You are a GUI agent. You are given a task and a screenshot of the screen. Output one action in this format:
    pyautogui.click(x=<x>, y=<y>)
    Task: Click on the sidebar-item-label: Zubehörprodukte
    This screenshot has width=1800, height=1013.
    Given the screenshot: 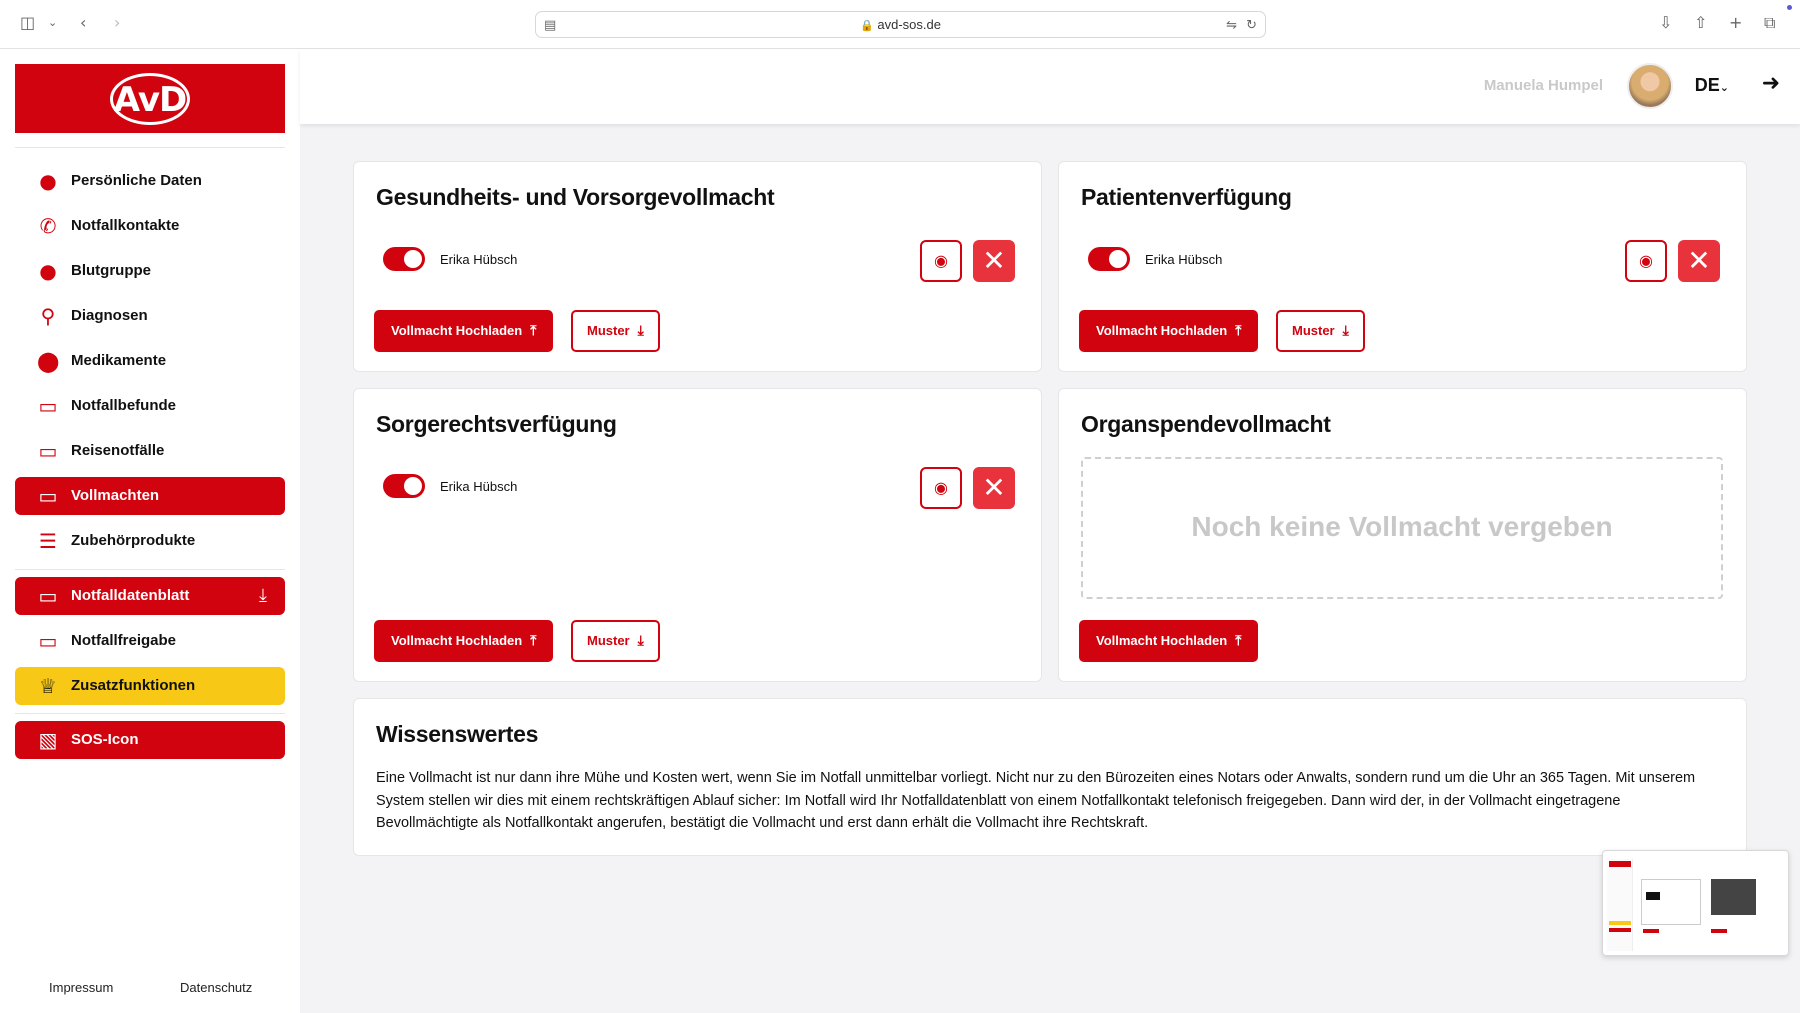 What is the action you would take?
    pyautogui.click(x=133, y=540)
    